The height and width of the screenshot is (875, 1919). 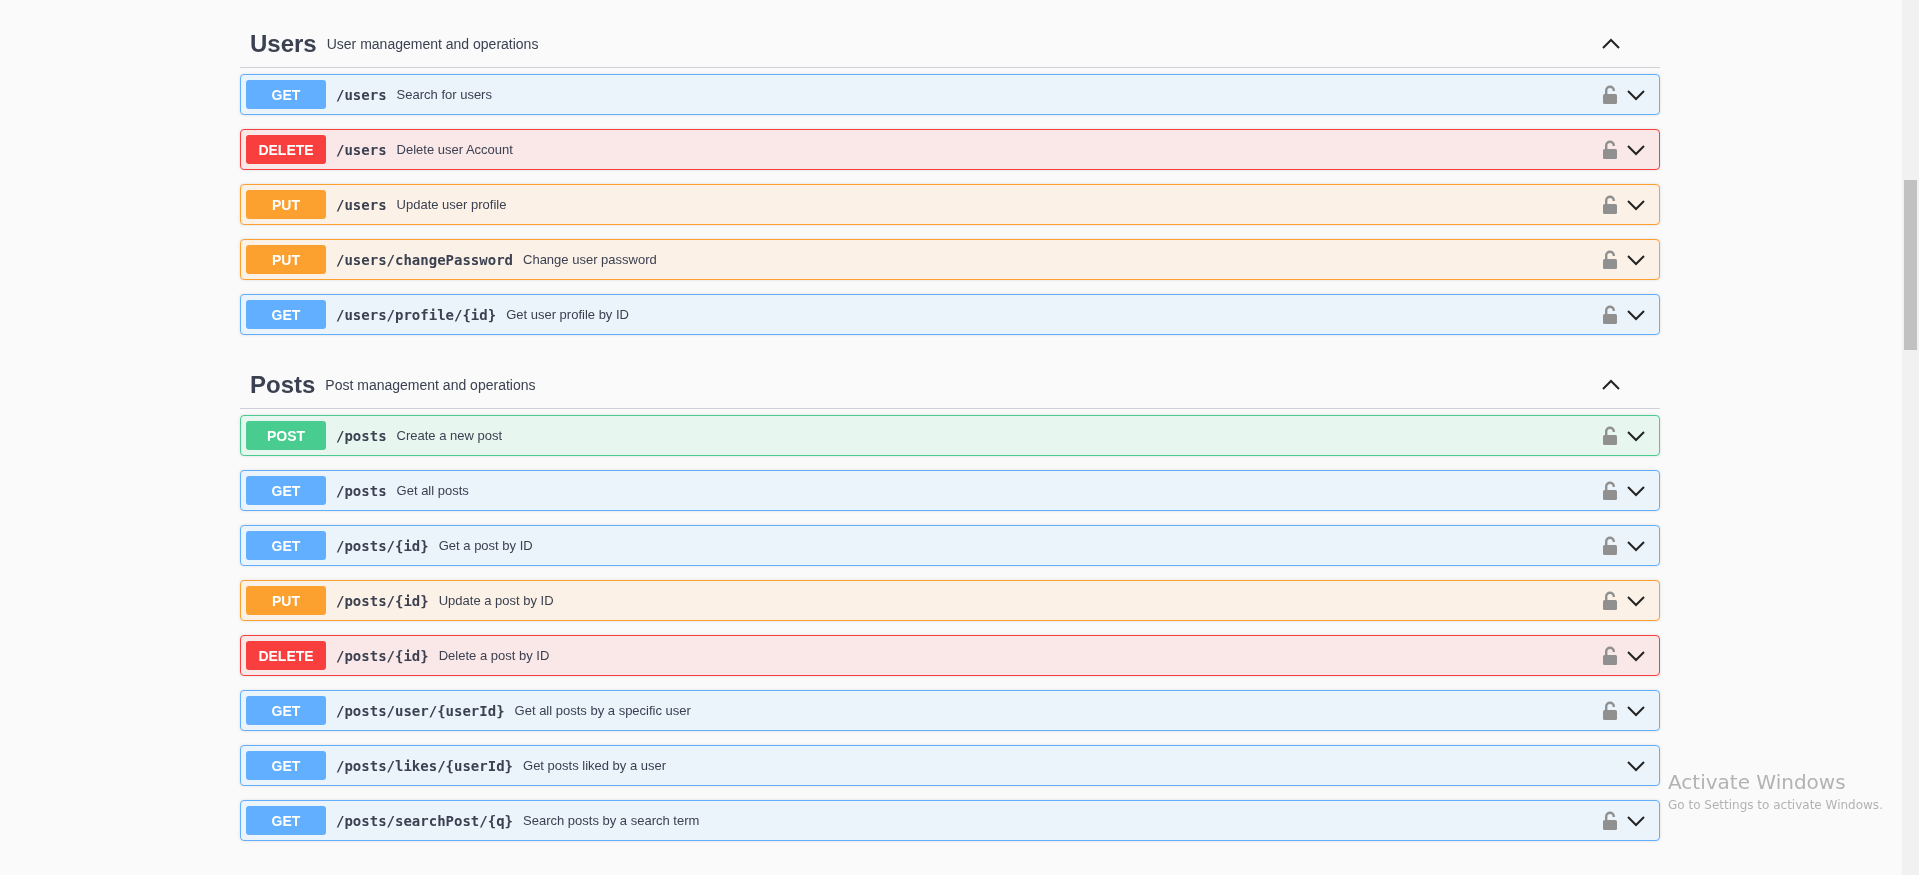 I want to click on operation-row: GET /posts/{id} Get a post by ID, so click(x=950, y=545).